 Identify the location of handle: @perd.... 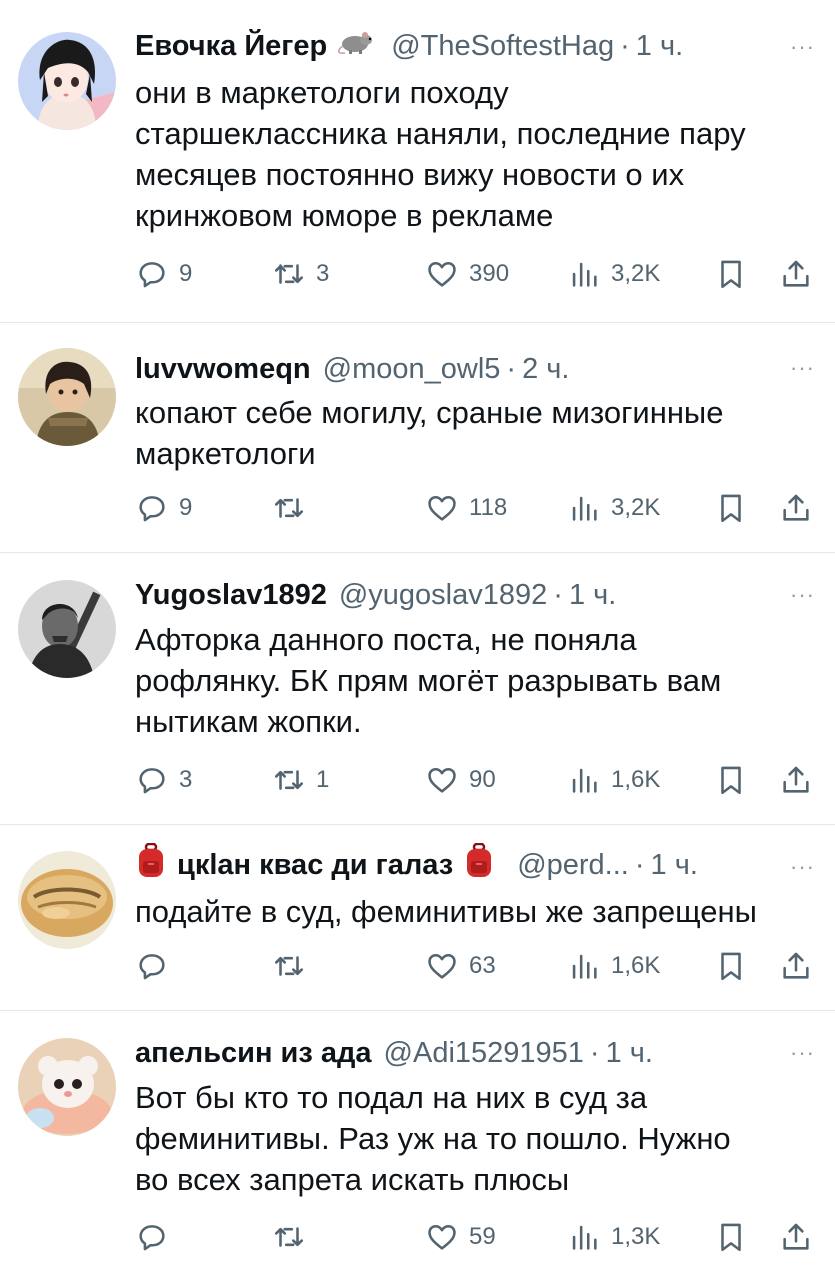
(573, 865).